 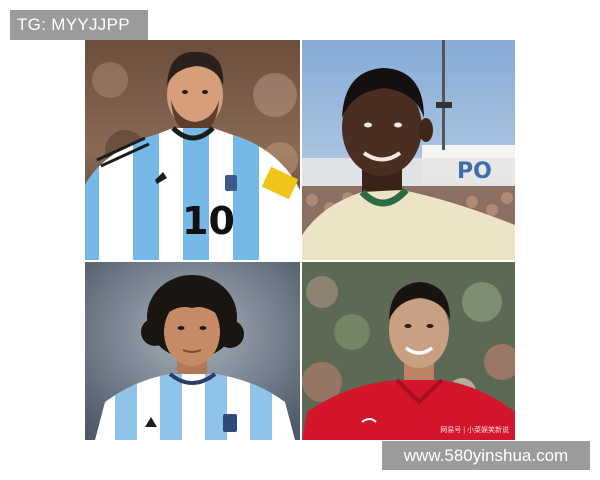 What do you see at coordinates (474, 430) in the screenshot?
I see `photo-credit: 网易号 | 小菜娱笑新说` at bounding box center [474, 430].